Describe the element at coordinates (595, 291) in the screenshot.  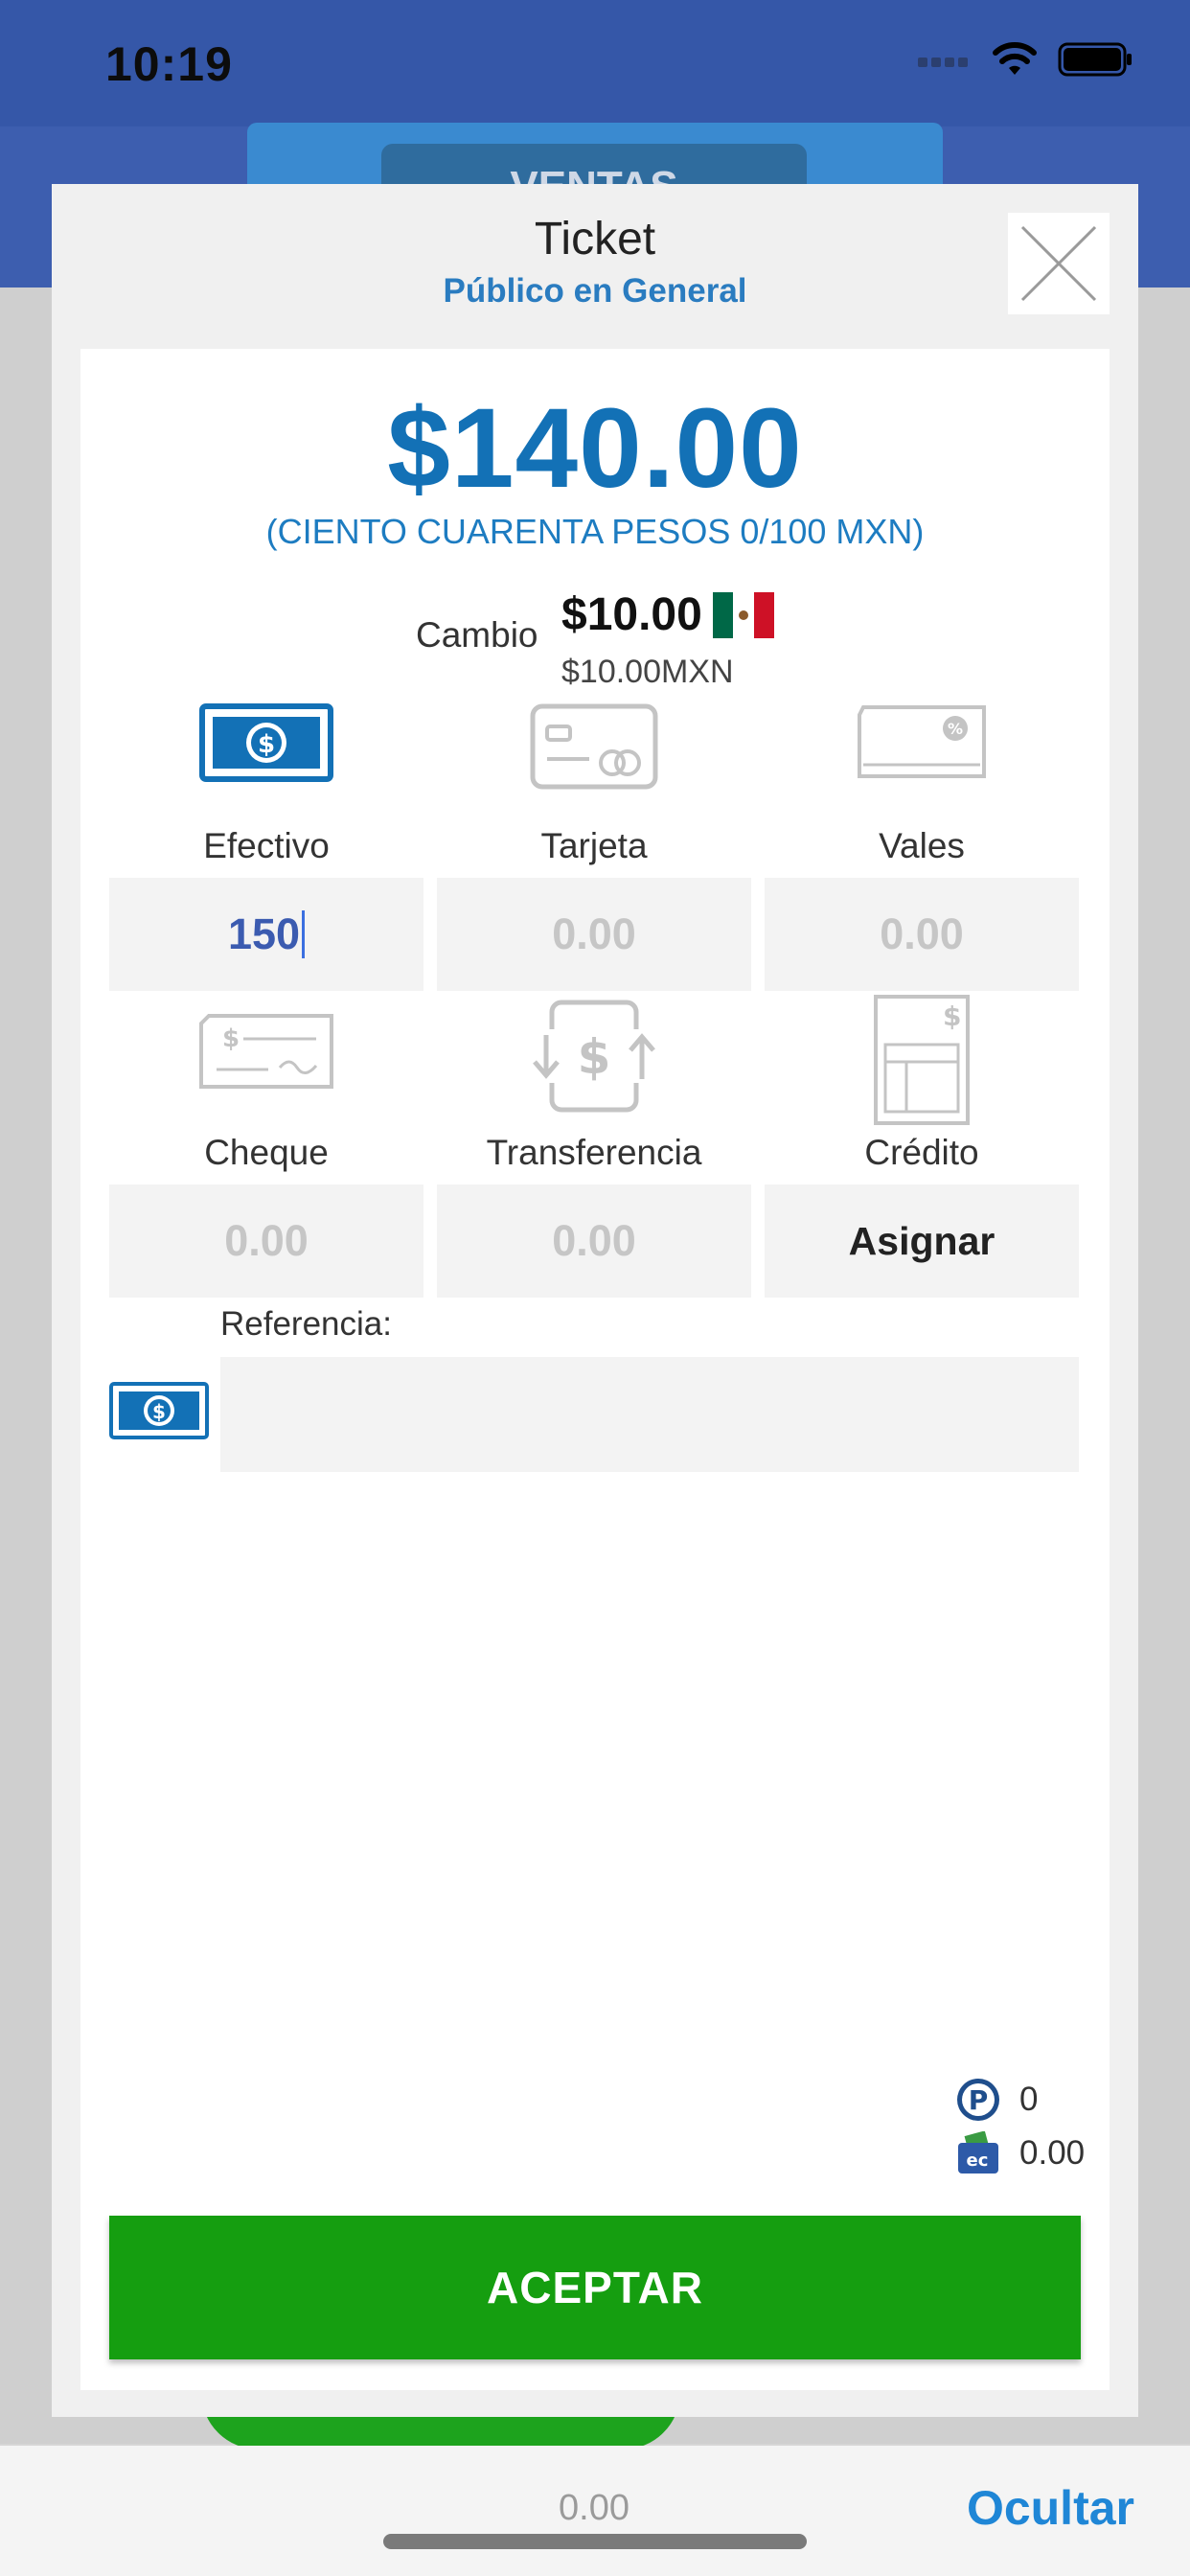
I see `customer-name: Público en General` at that location.